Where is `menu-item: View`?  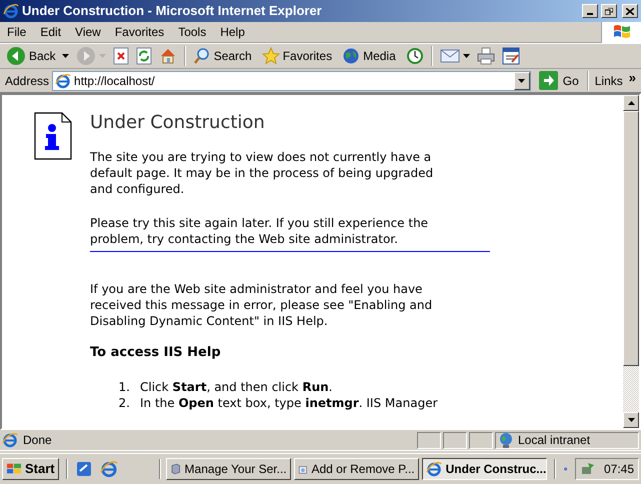 menu-item: View is located at coordinates (88, 32).